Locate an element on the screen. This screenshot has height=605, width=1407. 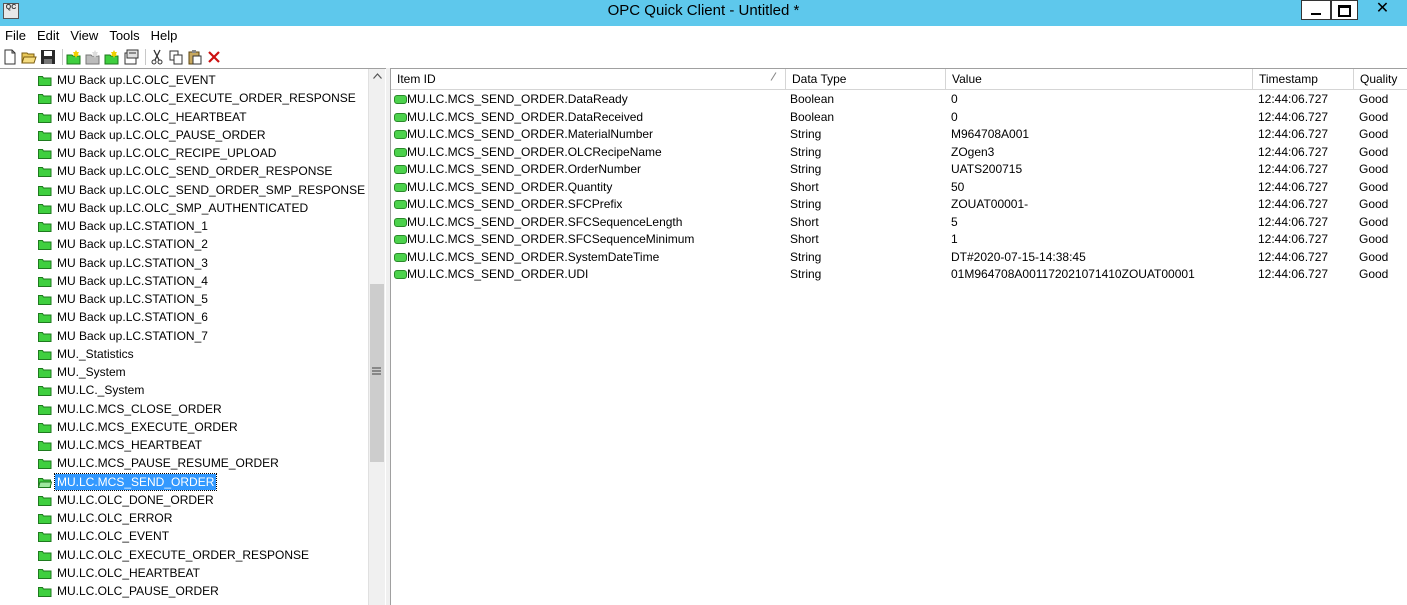
tree-item: MU.LC.OLC_EXECUTE_ORDER_RESPONSE is located at coordinates (174, 555).